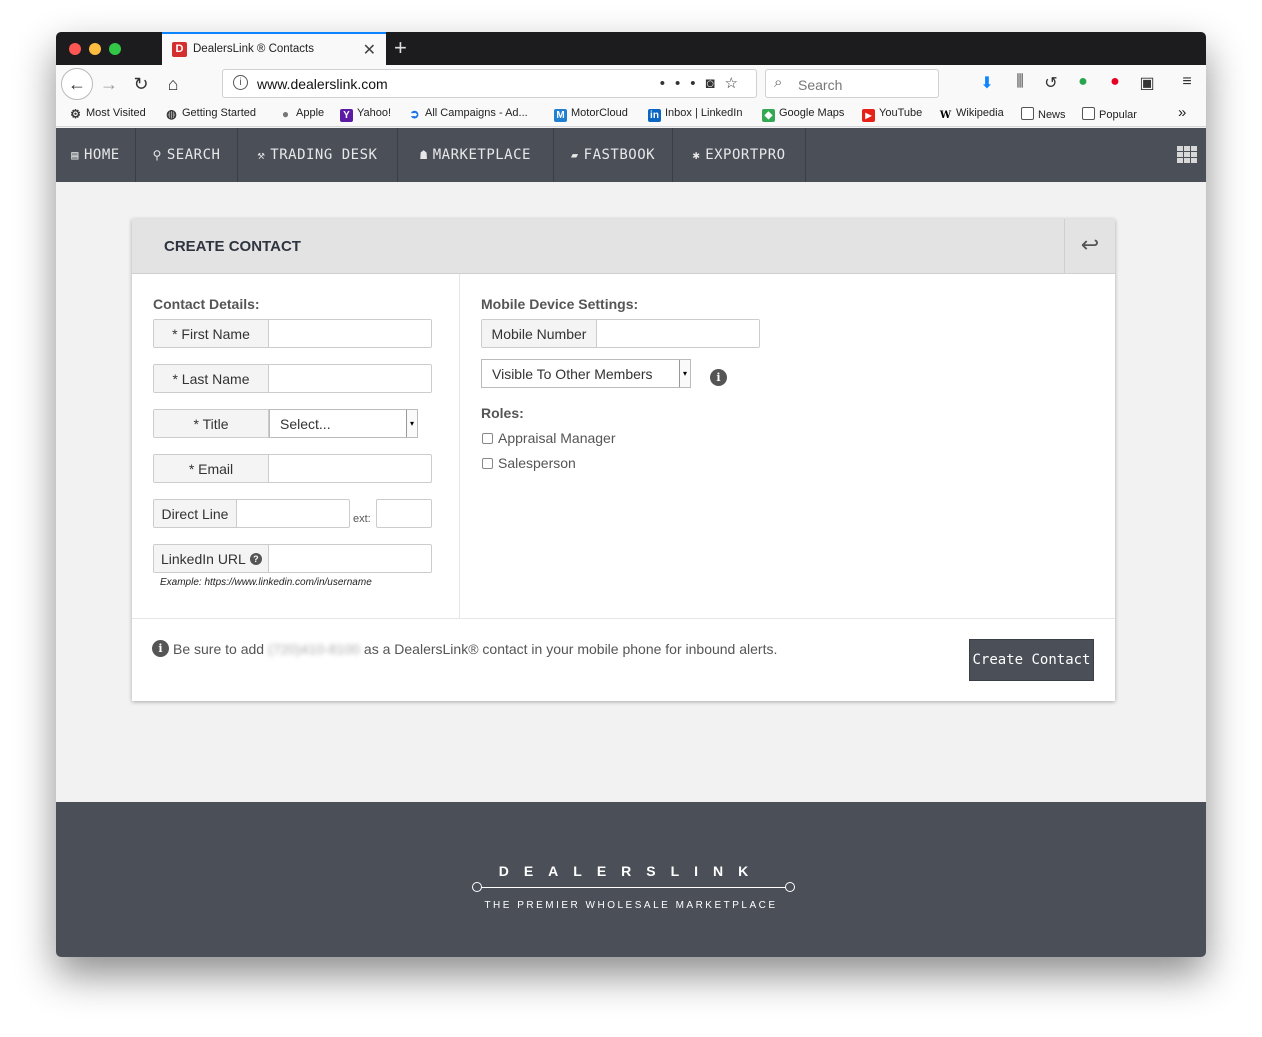 This screenshot has height=1037, width=1262. Describe the element at coordinates (683, 83) in the screenshot. I see `more-actions-icon: •••` at that location.